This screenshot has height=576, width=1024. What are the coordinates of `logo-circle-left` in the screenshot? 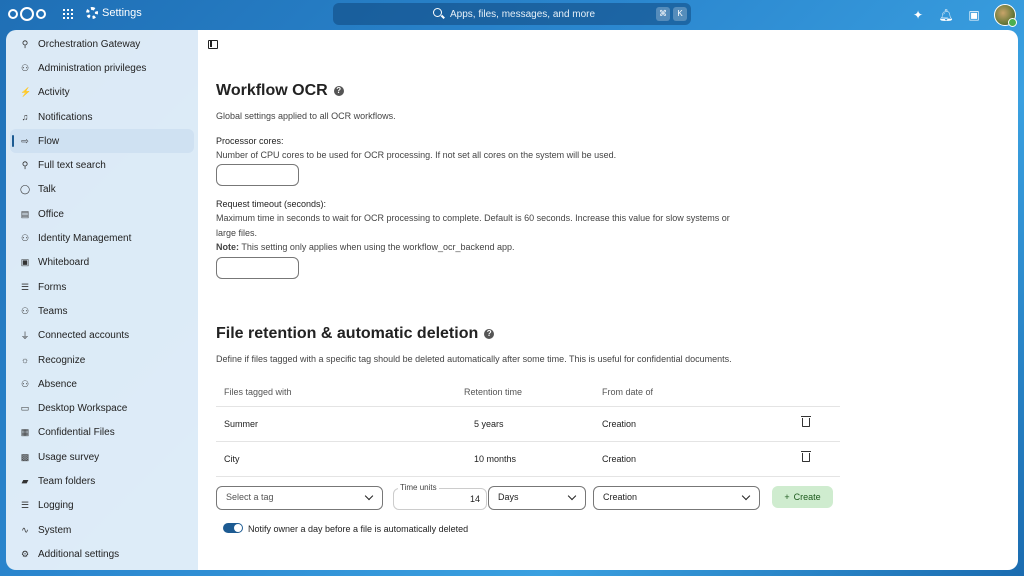 It's located at (13, 14).